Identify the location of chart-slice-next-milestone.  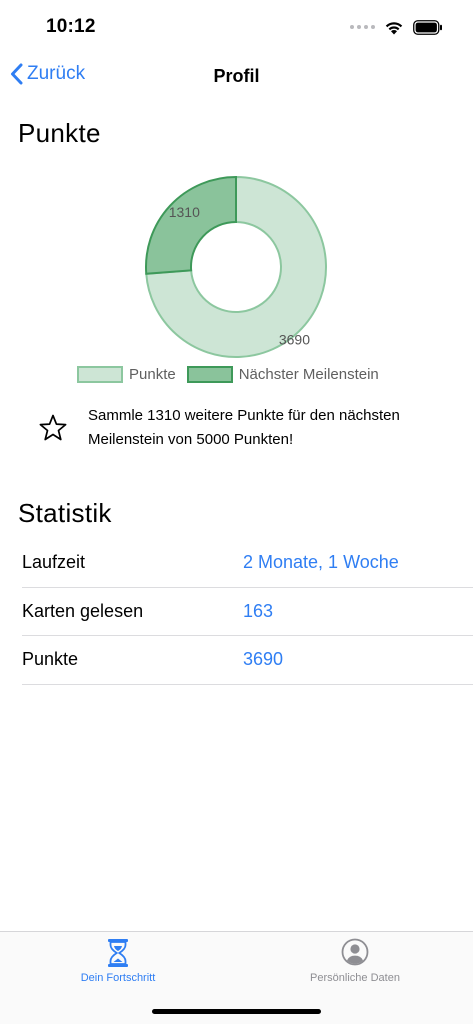
(191, 225).